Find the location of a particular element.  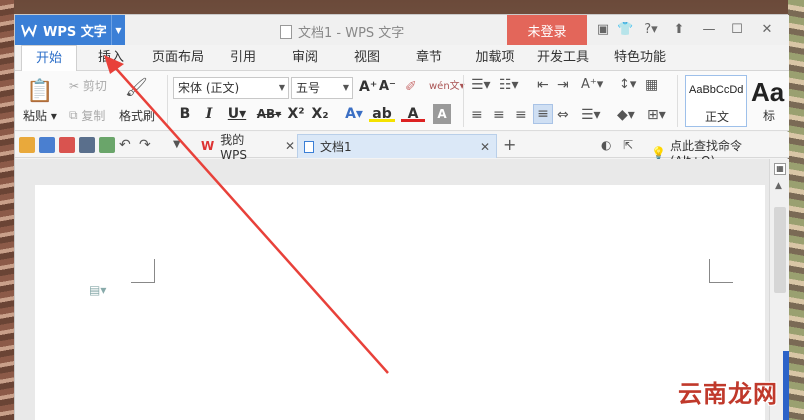

paragraph-options-icon: ▤▾ is located at coordinates (97, 290).